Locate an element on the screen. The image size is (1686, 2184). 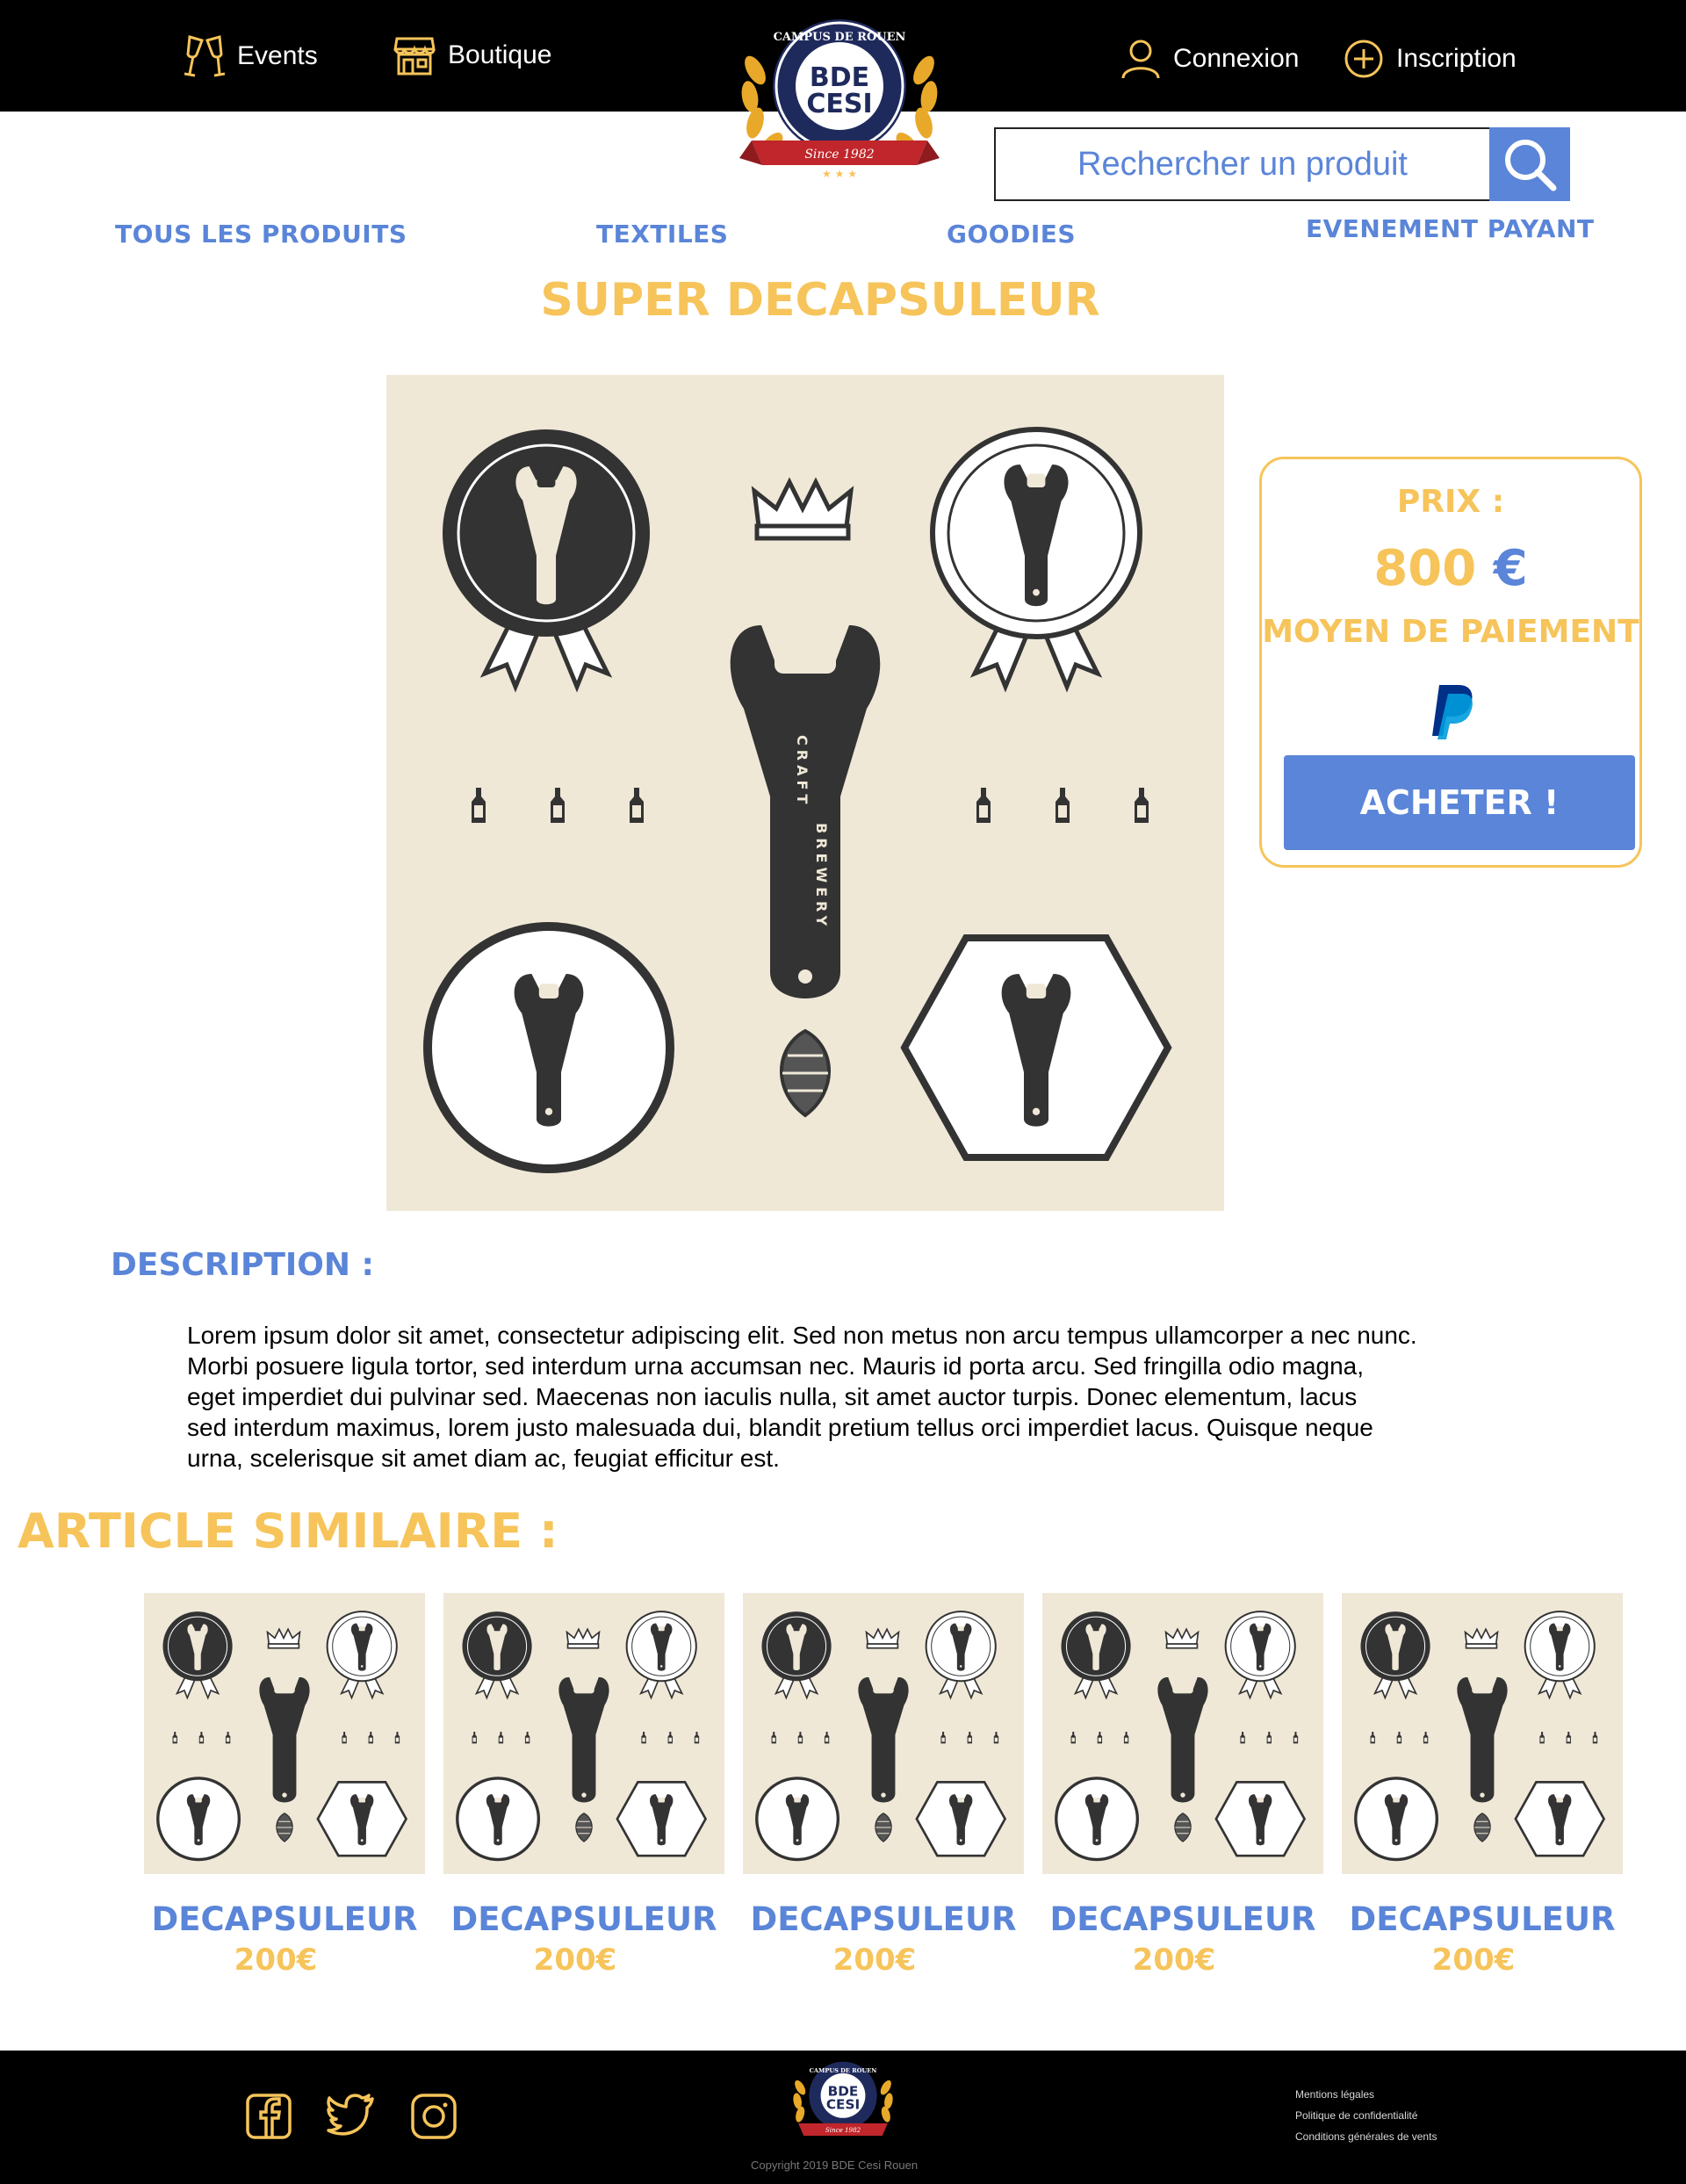
shop-icon is located at coordinates (415, 56).